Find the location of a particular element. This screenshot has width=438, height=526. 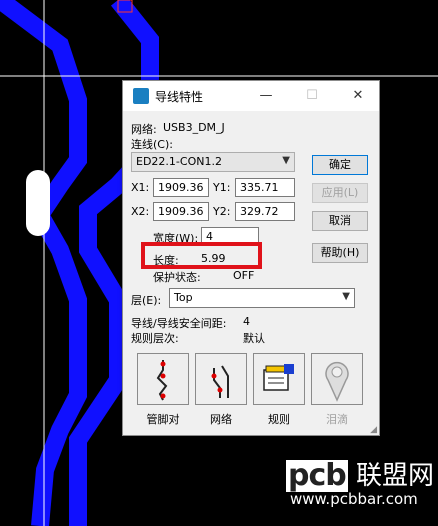

layer-label: 层(E): is located at coordinates (146, 300).